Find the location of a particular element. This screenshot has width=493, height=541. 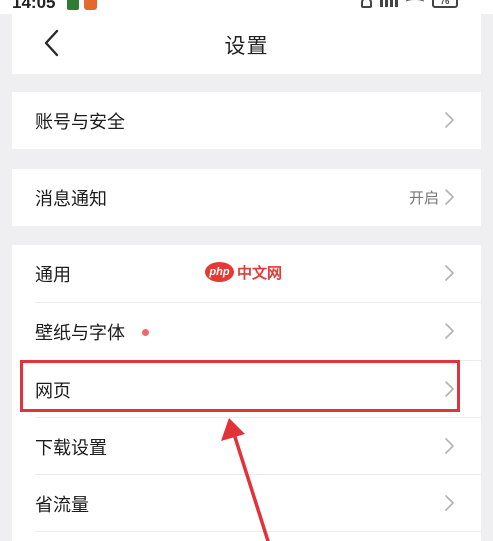

divider is located at coordinates (258, 531).